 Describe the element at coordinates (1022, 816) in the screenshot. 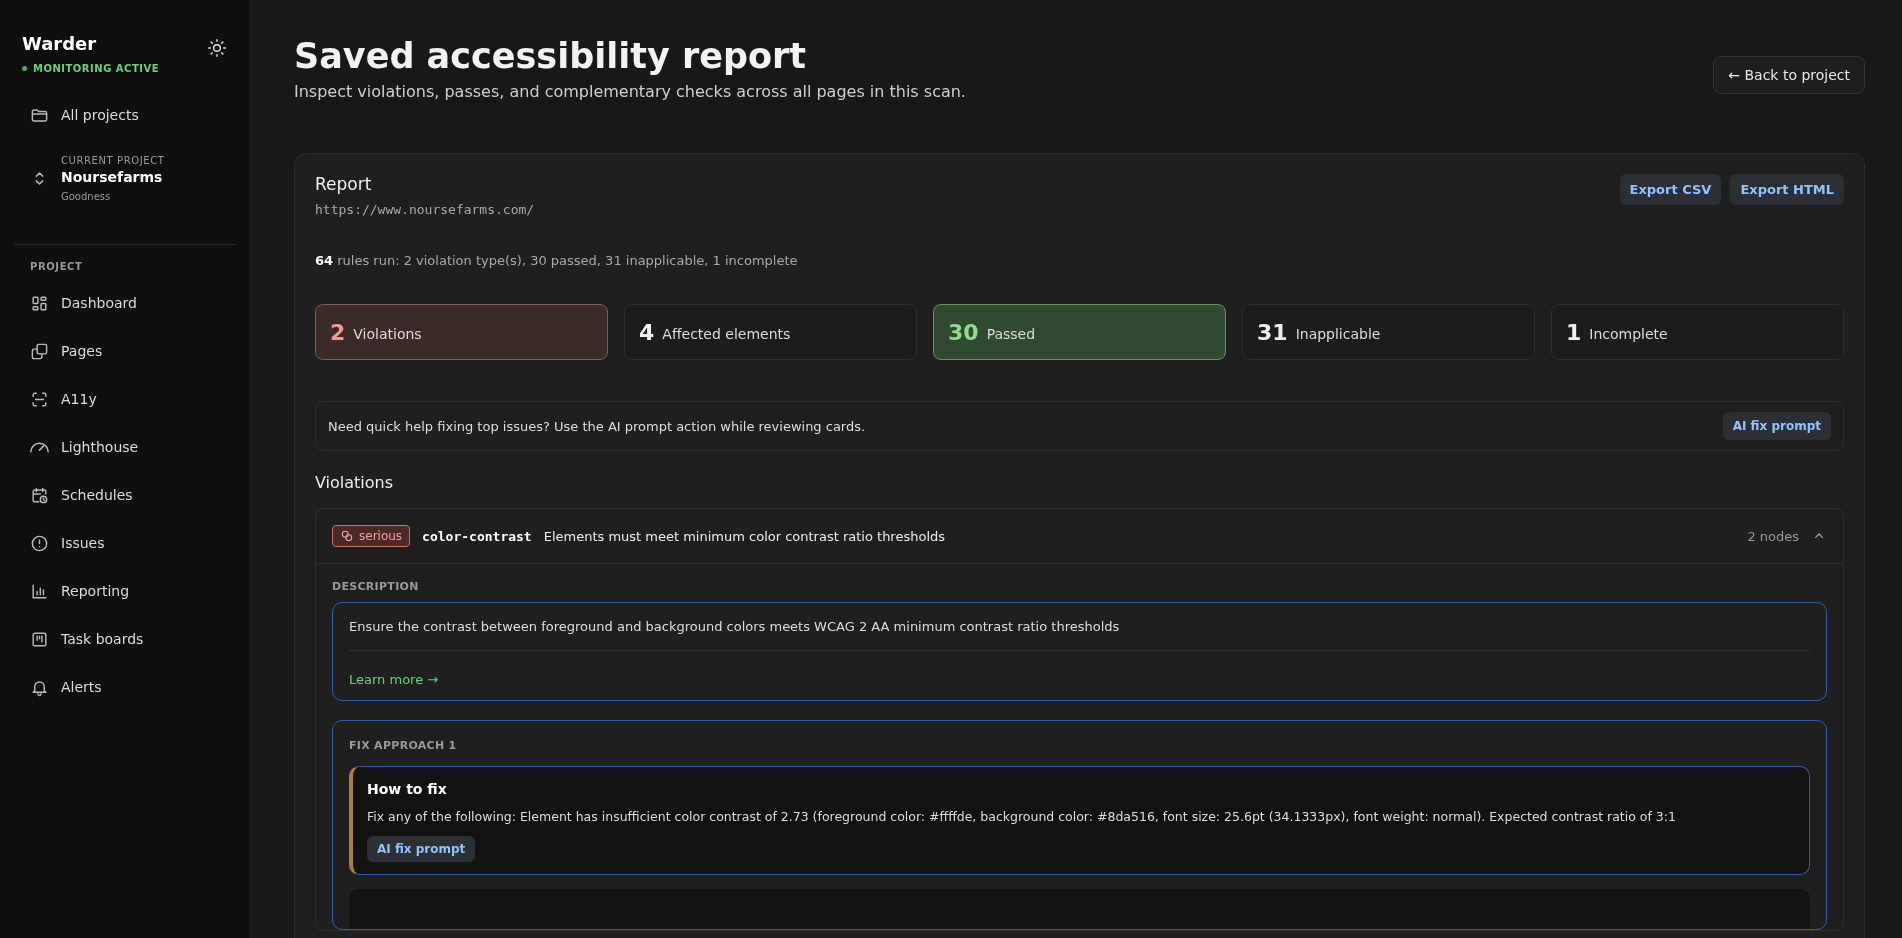

I see `how-to-fix-text: Fix any of the following: Element has insufficient color contrast of 2.73 (foreground color: #ffffde, background color: #8da516, font size: 25.6pt (34.1333px), font weight: normal). Expected contrast ratio of 3:1` at that location.